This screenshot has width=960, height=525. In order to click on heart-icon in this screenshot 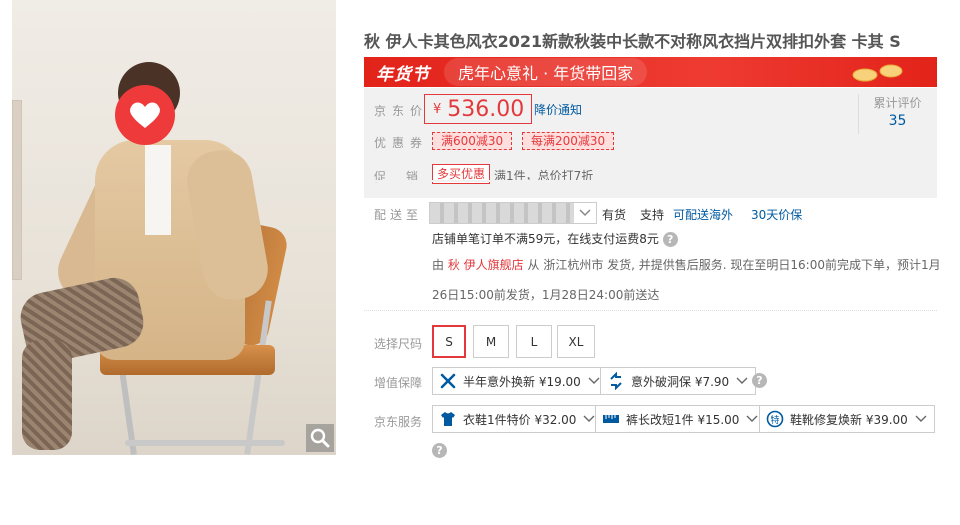, I will do `click(145, 115)`.